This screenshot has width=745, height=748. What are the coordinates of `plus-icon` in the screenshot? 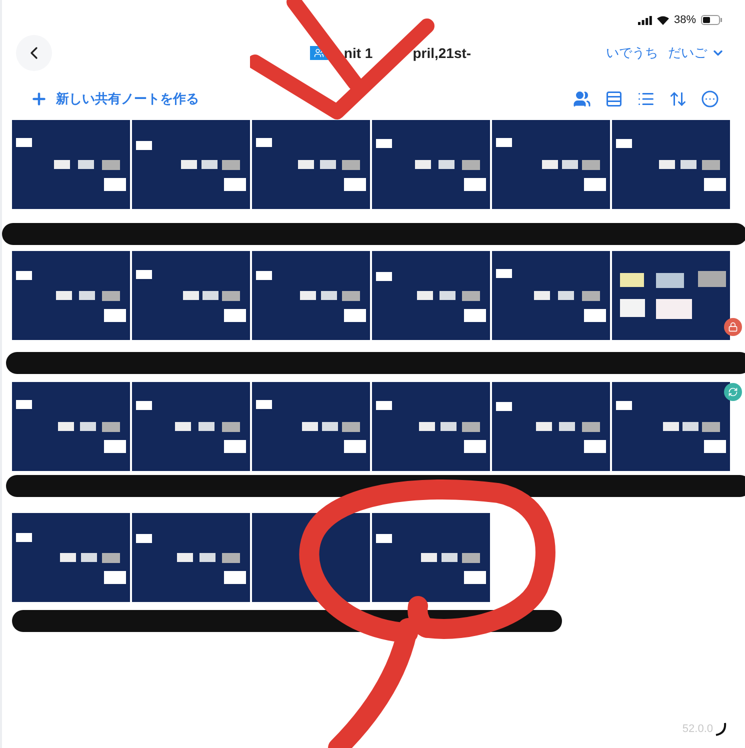 It's located at (39, 99).